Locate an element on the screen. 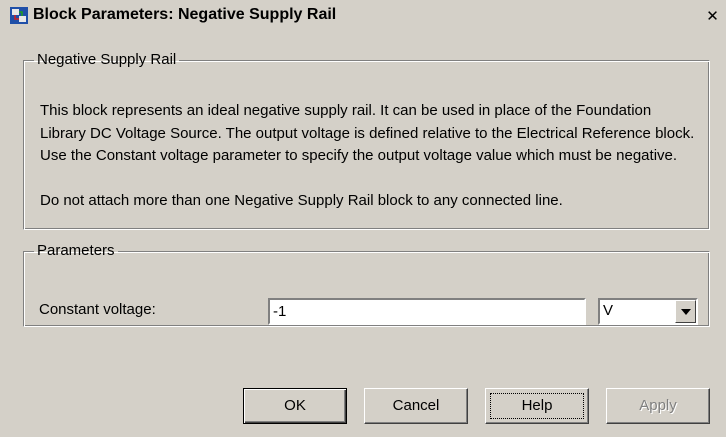 Image resolution: width=726 pixels, height=437 pixels. apply-button: Apply is located at coordinates (658, 406).